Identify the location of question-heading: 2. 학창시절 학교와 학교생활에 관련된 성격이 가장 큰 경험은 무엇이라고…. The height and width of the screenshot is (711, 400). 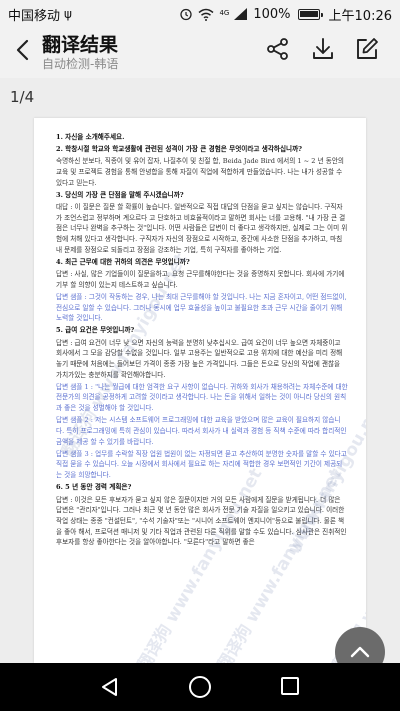
(179, 149).